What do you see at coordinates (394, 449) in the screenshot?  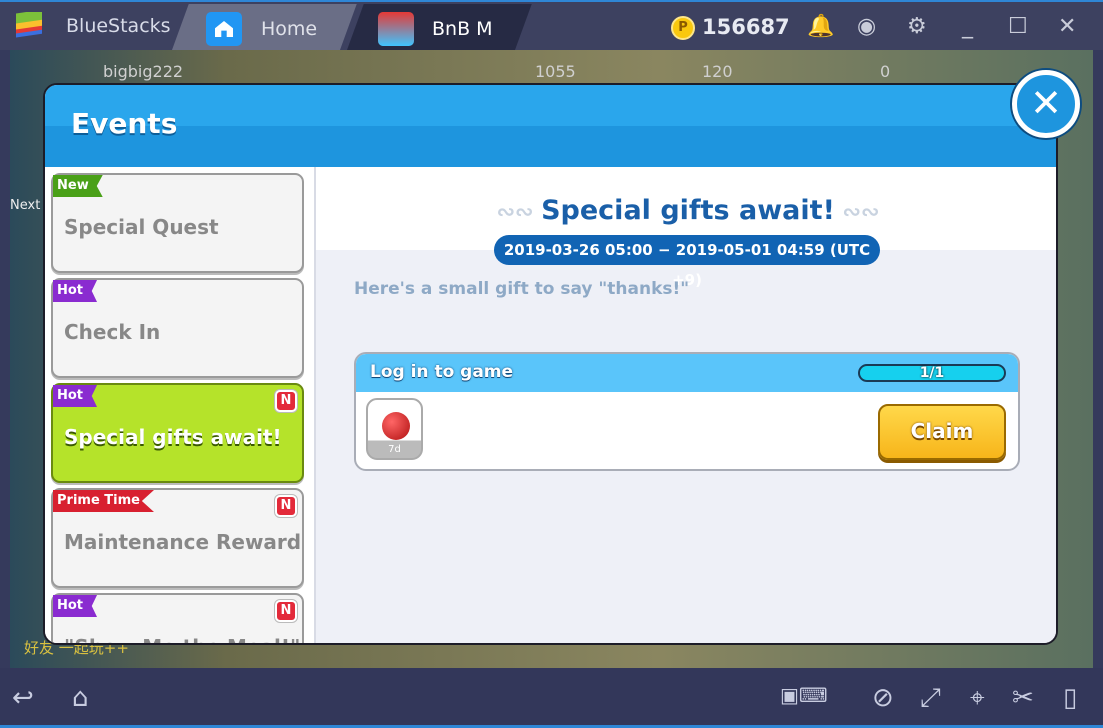 I see `reward-duration: 7d` at bounding box center [394, 449].